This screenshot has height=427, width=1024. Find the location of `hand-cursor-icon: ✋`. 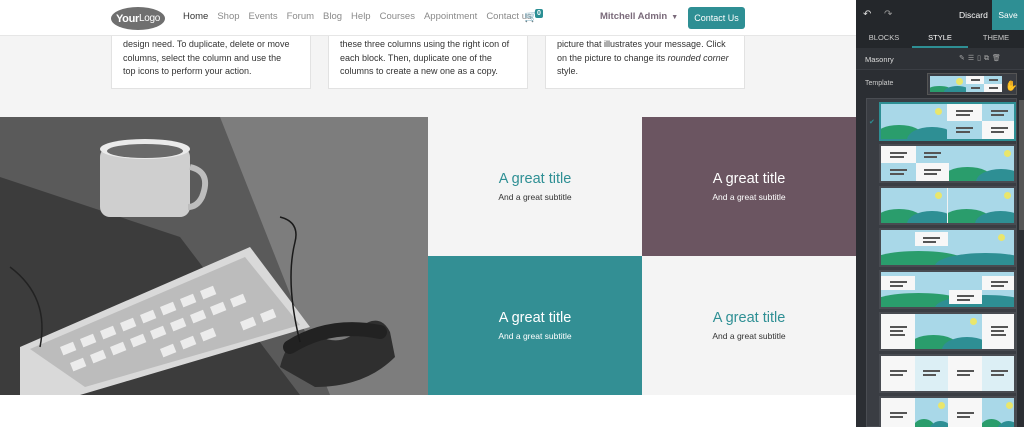

hand-cursor-icon: ✋ is located at coordinates (1011, 86).